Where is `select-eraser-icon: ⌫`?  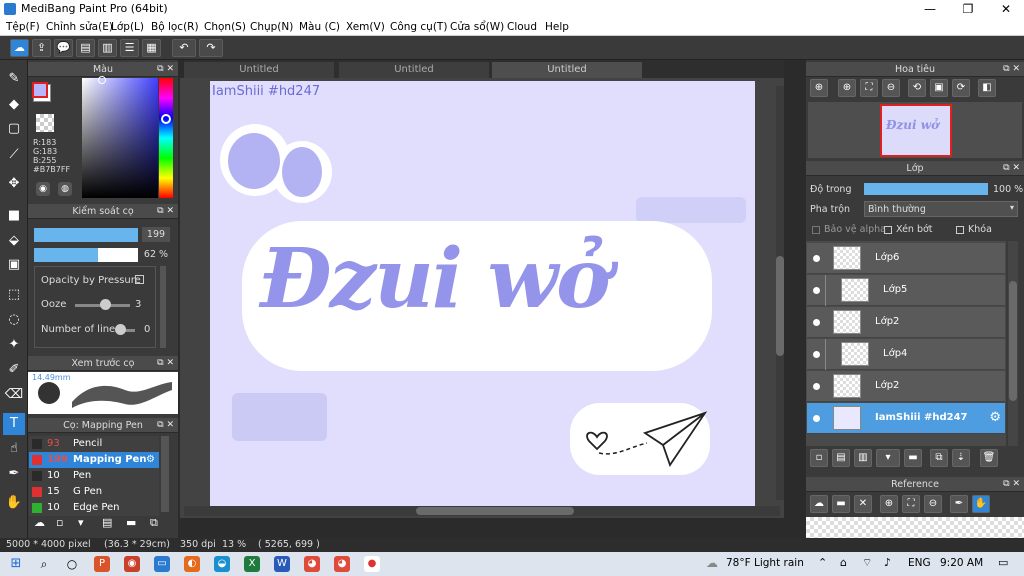
select-eraser-icon: ⌫ is located at coordinates (14, 395).